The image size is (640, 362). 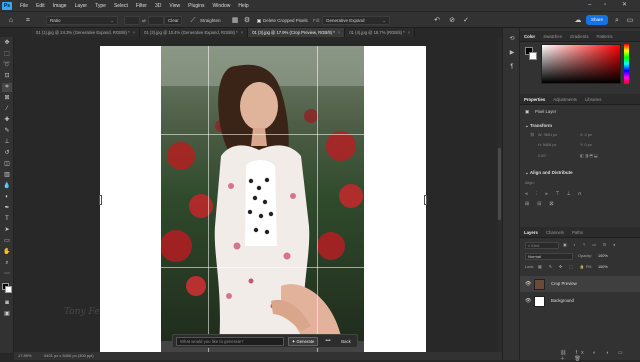 What do you see at coordinates (222, 6) in the screenshot?
I see `menu-window: Window` at bounding box center [222, 6].